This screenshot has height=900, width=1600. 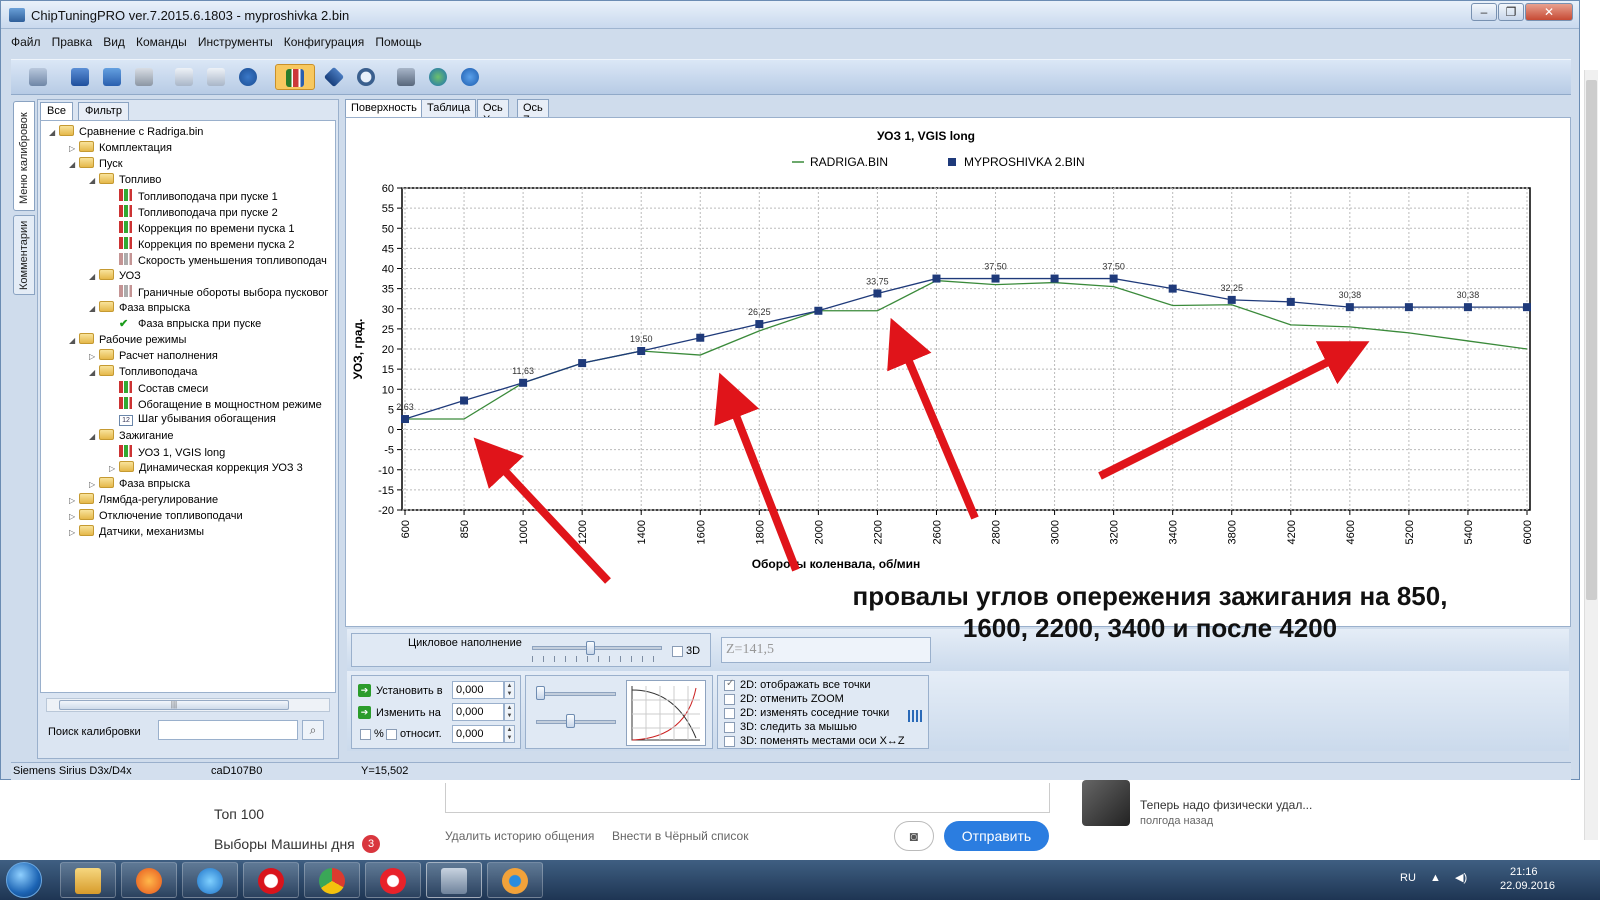 I want to click on grid-icon, so click(x=915, y=716).